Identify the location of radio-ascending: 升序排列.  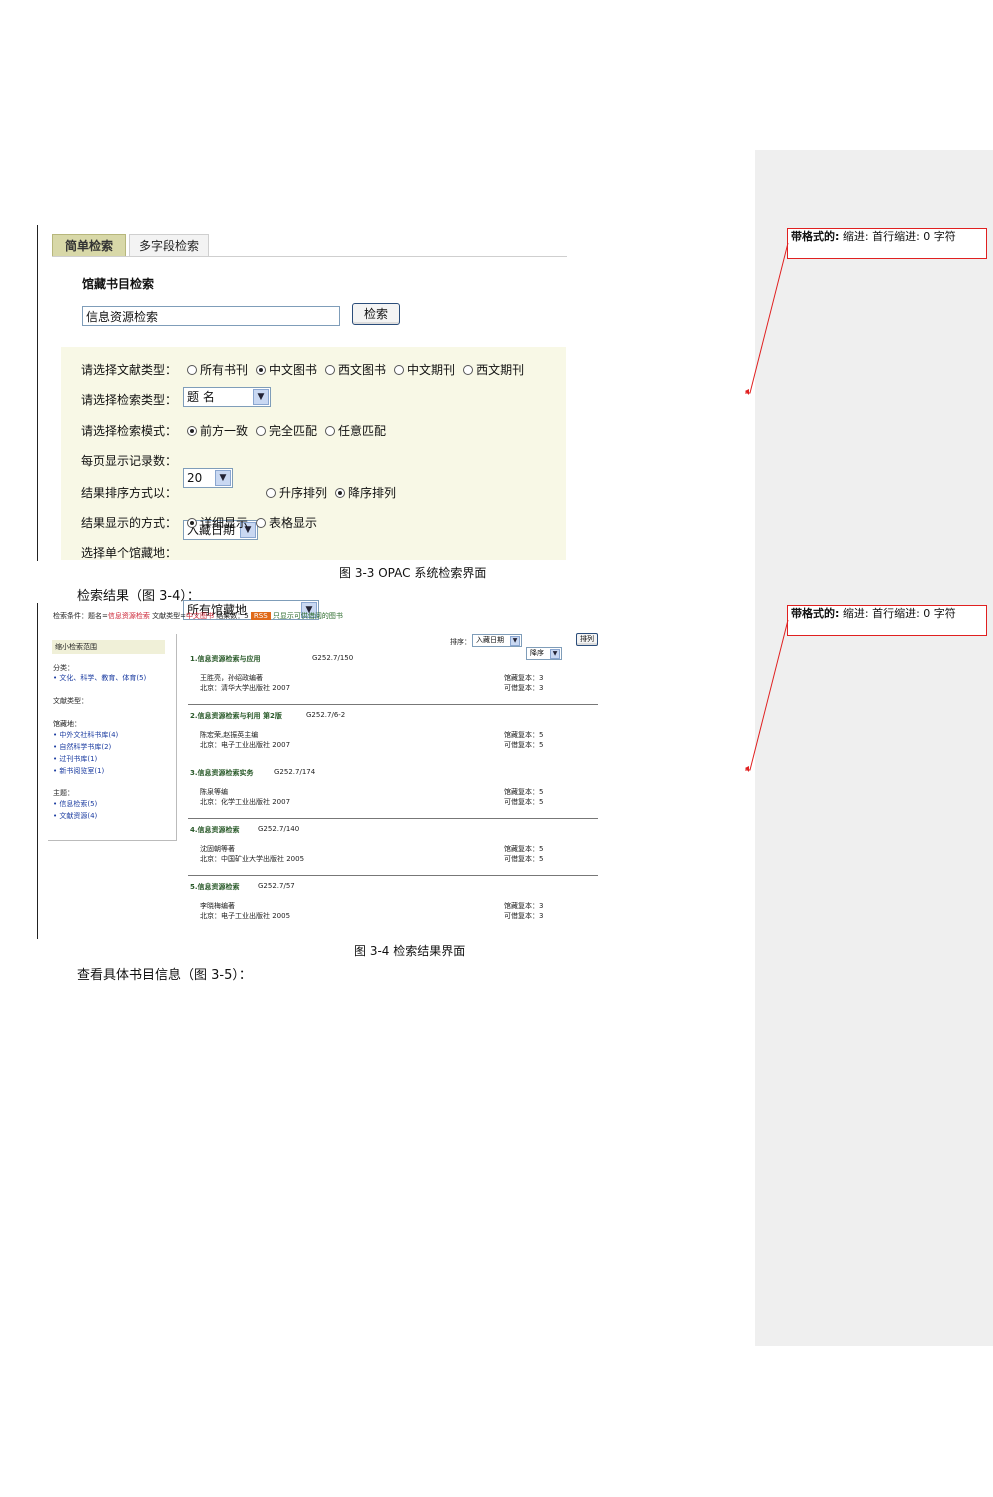
(296, 492).